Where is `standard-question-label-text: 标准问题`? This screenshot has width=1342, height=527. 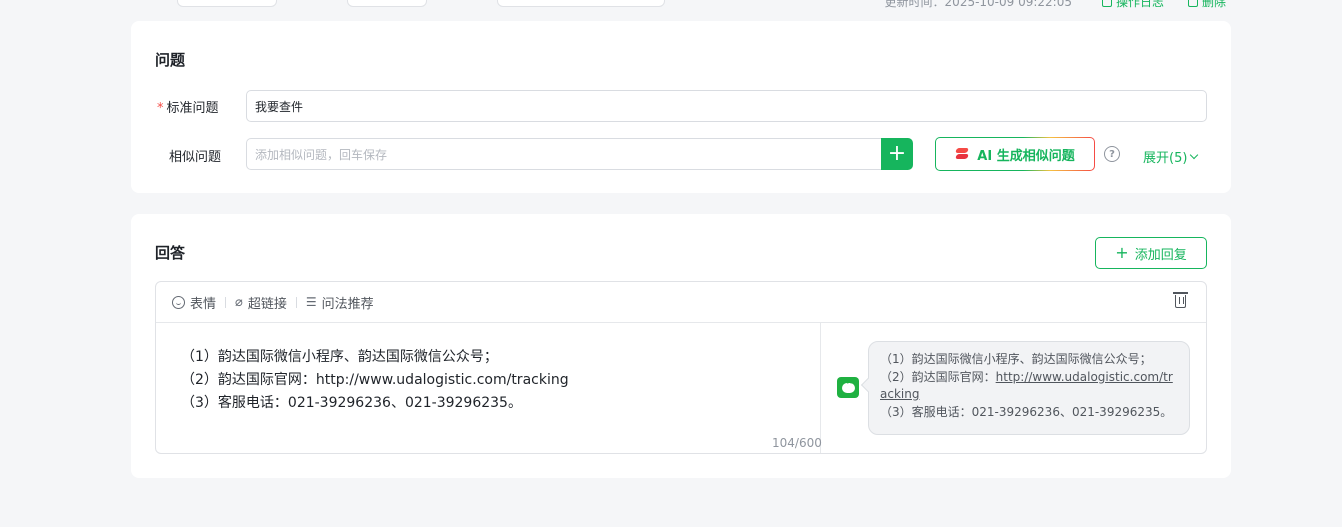 standard-question-label-text: 标准问题 is located at coordinates (192, 108).